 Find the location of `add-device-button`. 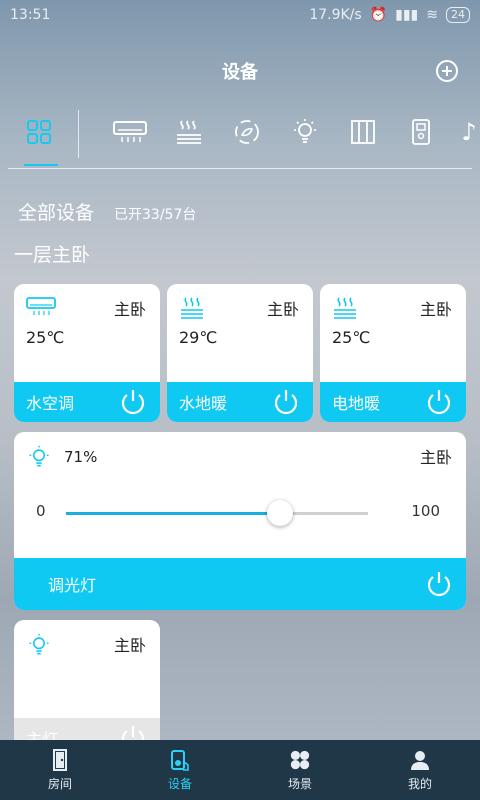

add-device-button is located at coordinates (447, 71).